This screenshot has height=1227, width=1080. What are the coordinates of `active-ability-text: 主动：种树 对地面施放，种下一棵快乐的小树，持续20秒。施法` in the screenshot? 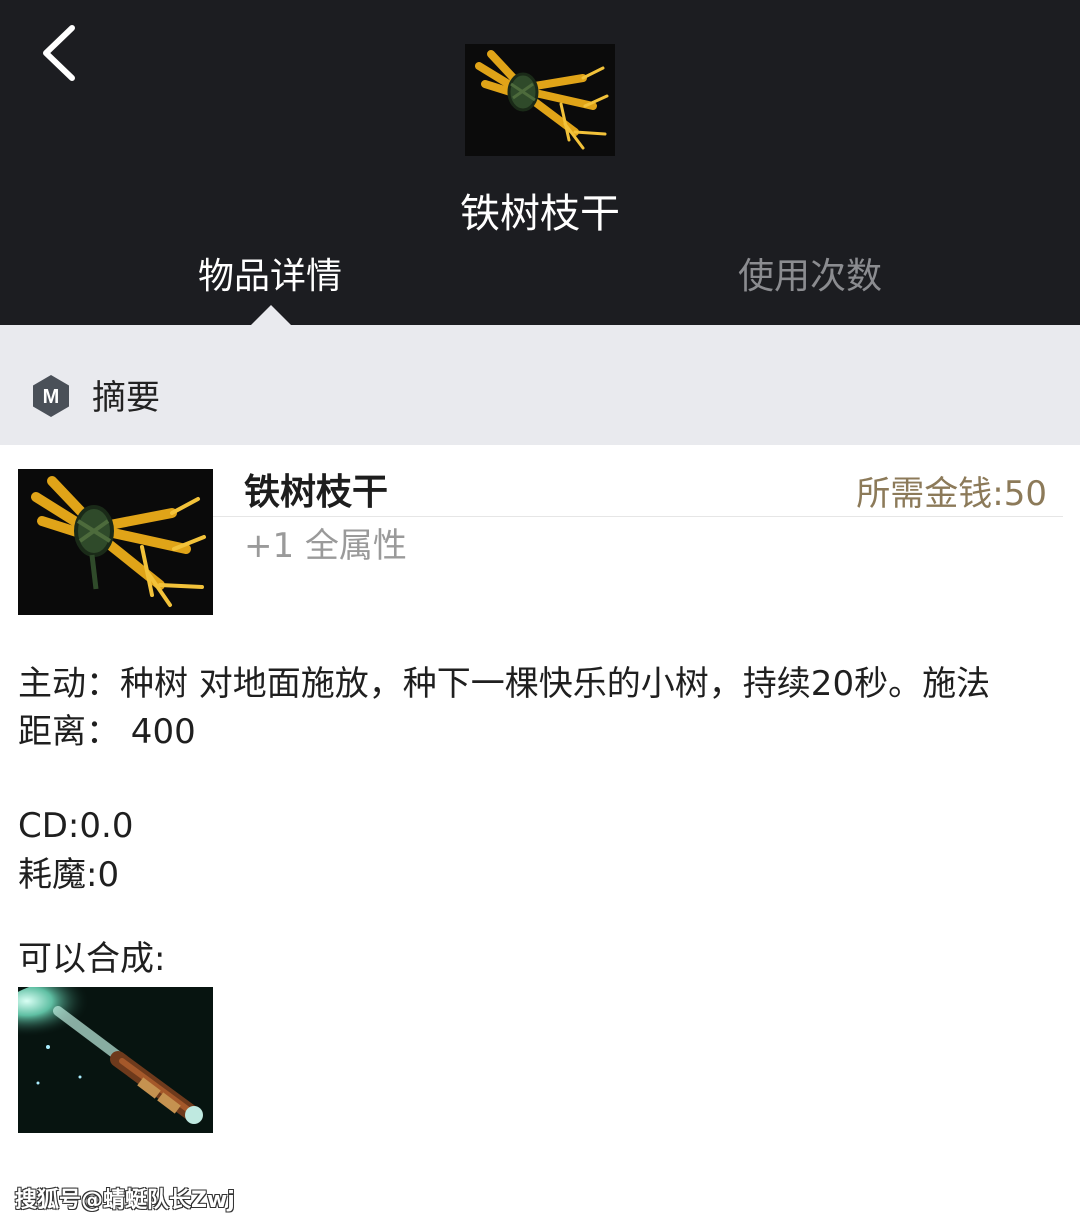 It's located at (504, 684).